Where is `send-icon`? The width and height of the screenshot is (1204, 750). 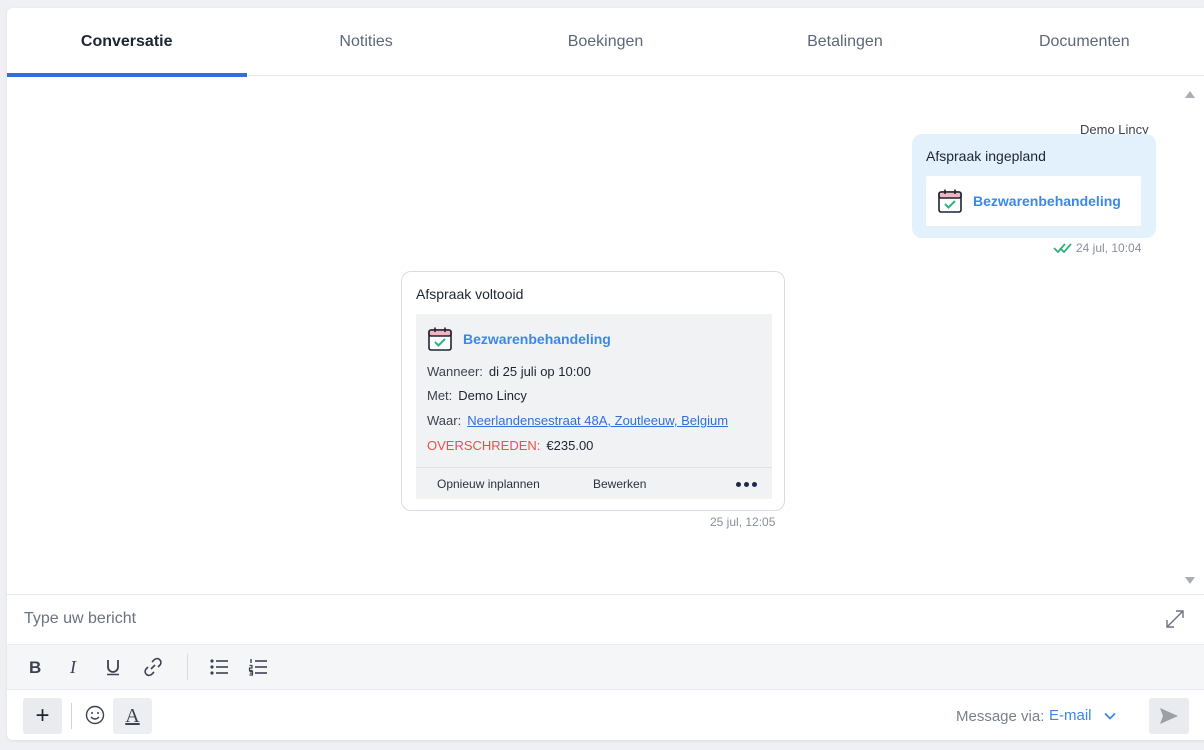
send-icon is located at coordinates (1169, 716).